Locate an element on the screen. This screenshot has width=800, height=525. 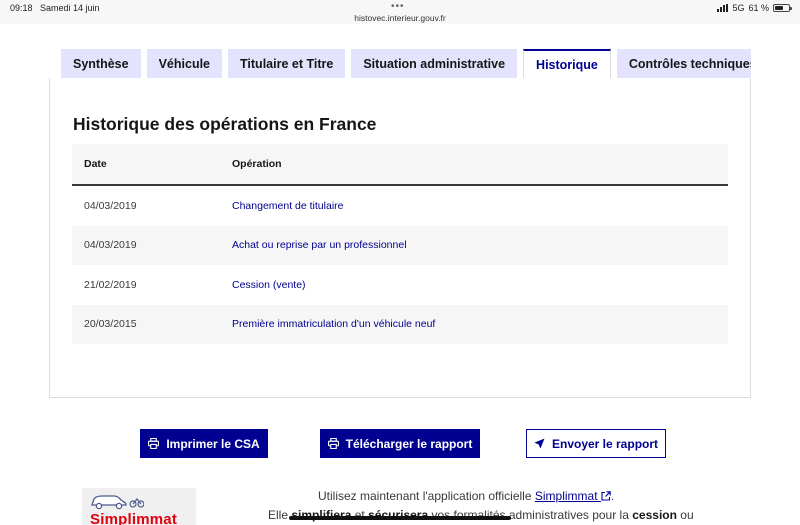
battery-percent: 61 % is located at coordinates (758, 8).